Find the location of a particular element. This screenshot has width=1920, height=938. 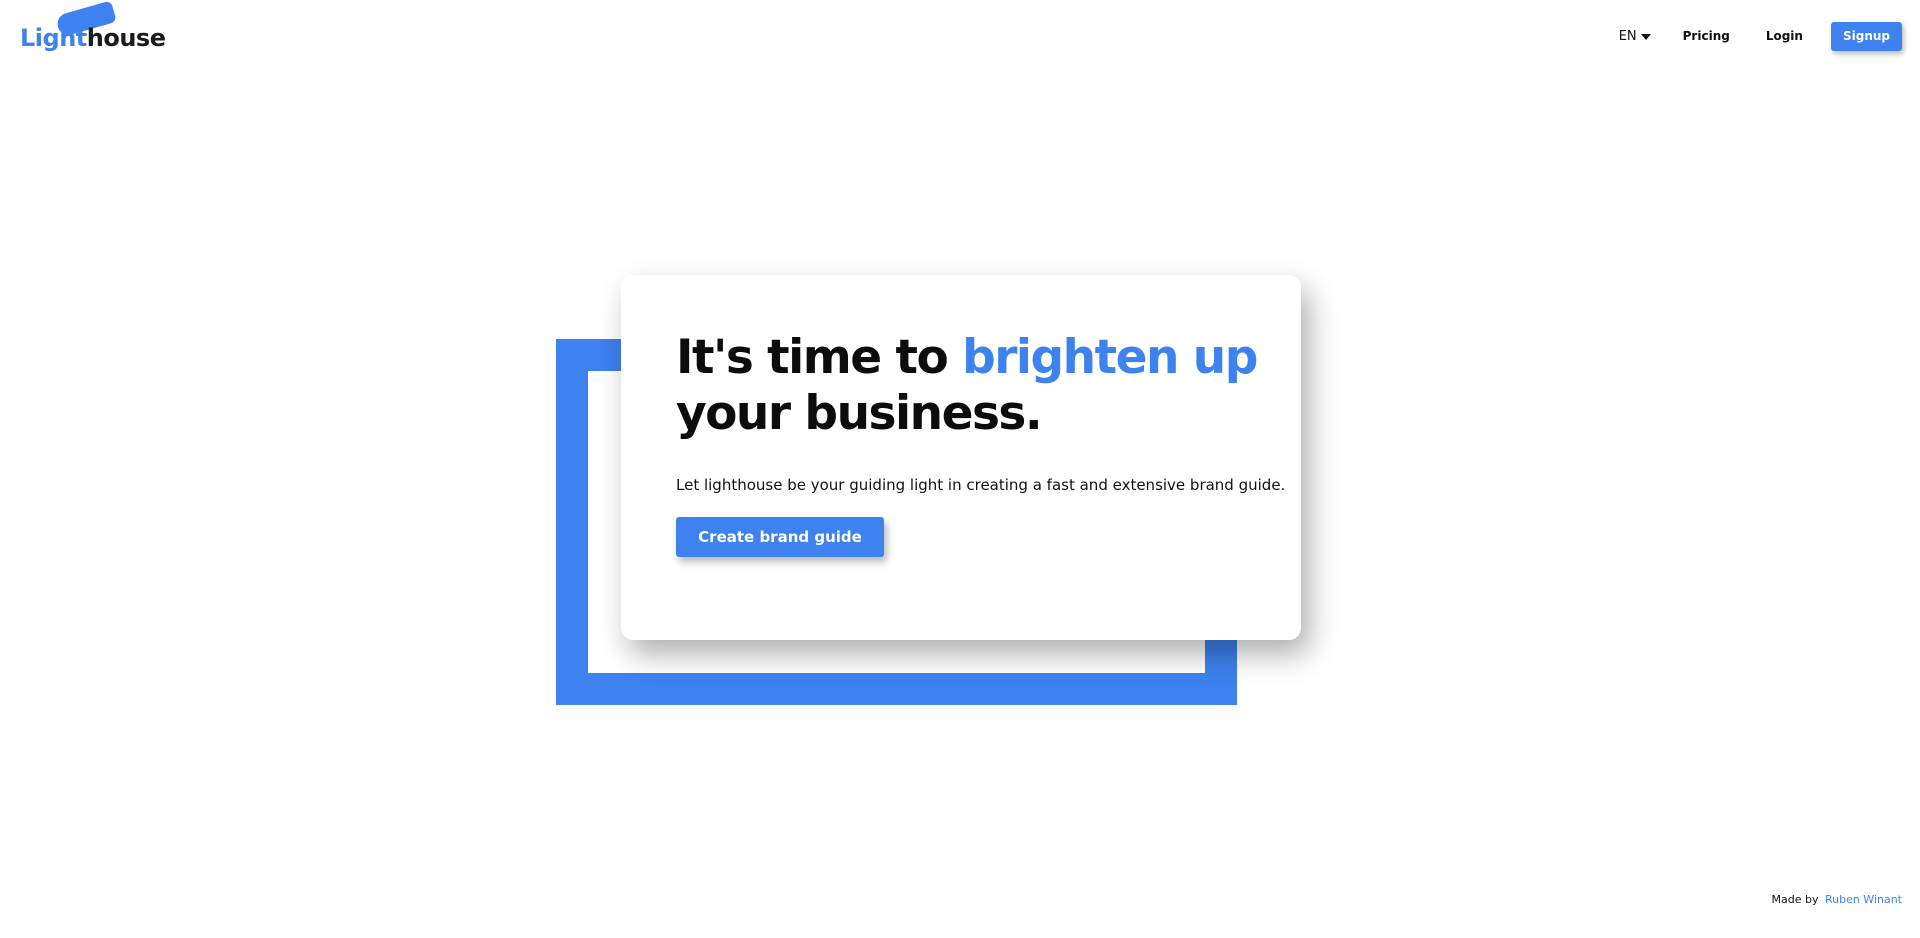

language-selected: EN is located at coordinates (1627, 36).